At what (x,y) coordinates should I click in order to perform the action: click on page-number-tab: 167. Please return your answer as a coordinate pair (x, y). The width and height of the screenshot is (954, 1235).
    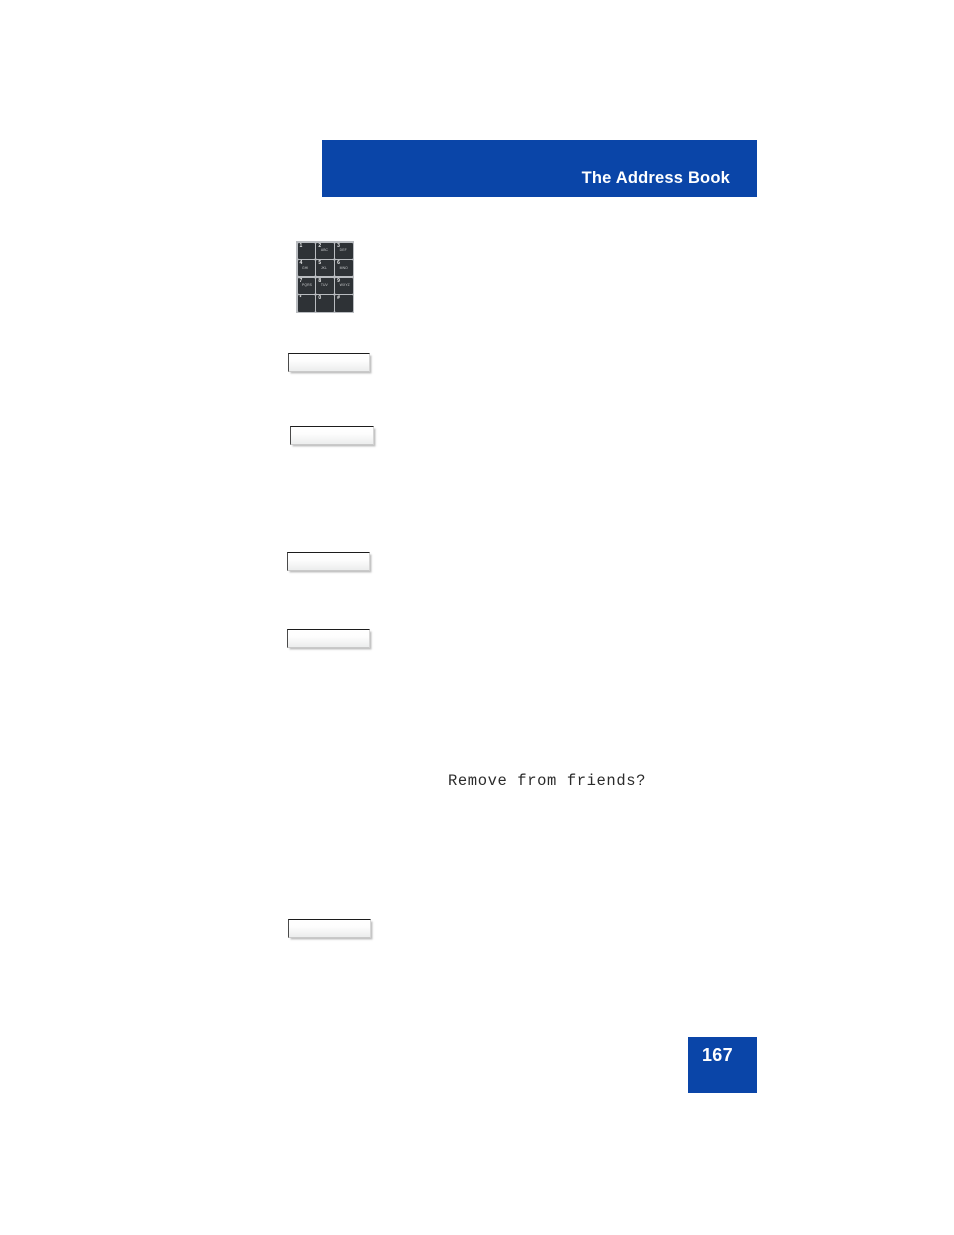
    Looking at the image, I should click on (722, 1065).